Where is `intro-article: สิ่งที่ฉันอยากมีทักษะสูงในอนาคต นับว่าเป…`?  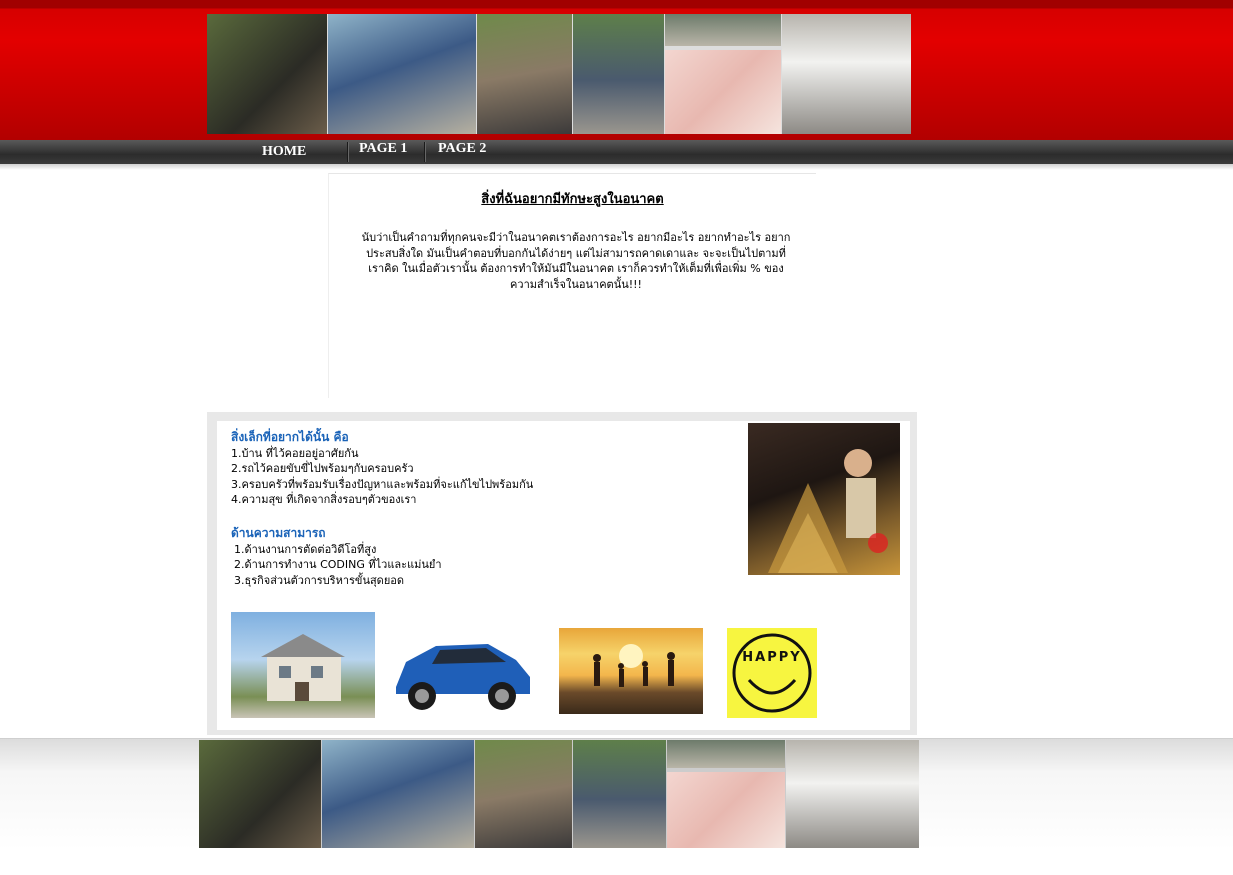 intro-article: สิ่งที่ฉันอยากมีทักษะสูงในอนาคต นับว่าเป… is located at coordinates (572, 285).